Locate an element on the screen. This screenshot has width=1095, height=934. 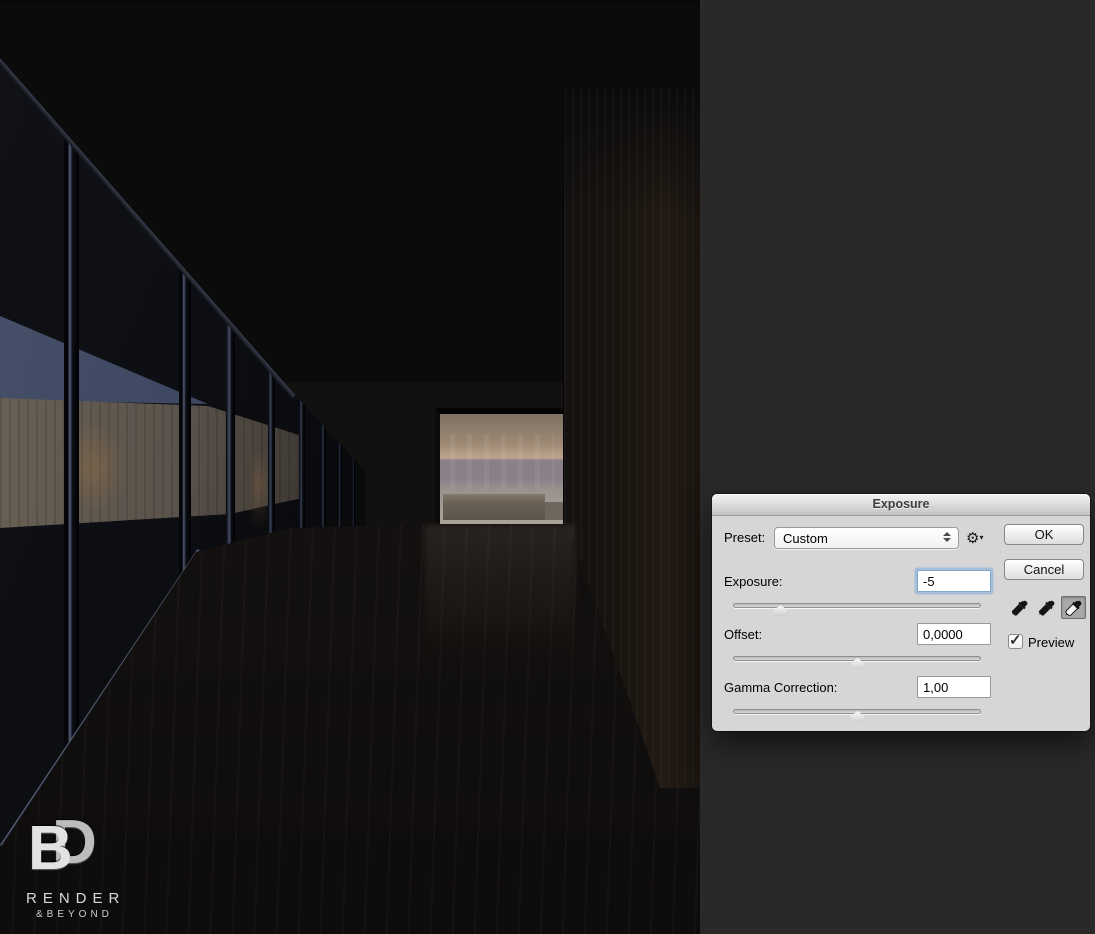
preset-options-button: ⚙▾ is located at coordinates (979, 538).